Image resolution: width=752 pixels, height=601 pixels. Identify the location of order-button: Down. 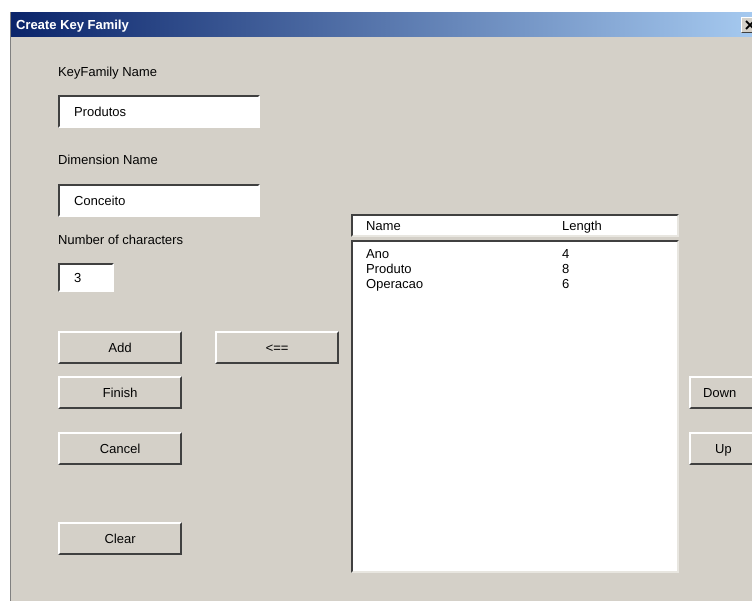
(720, 392).